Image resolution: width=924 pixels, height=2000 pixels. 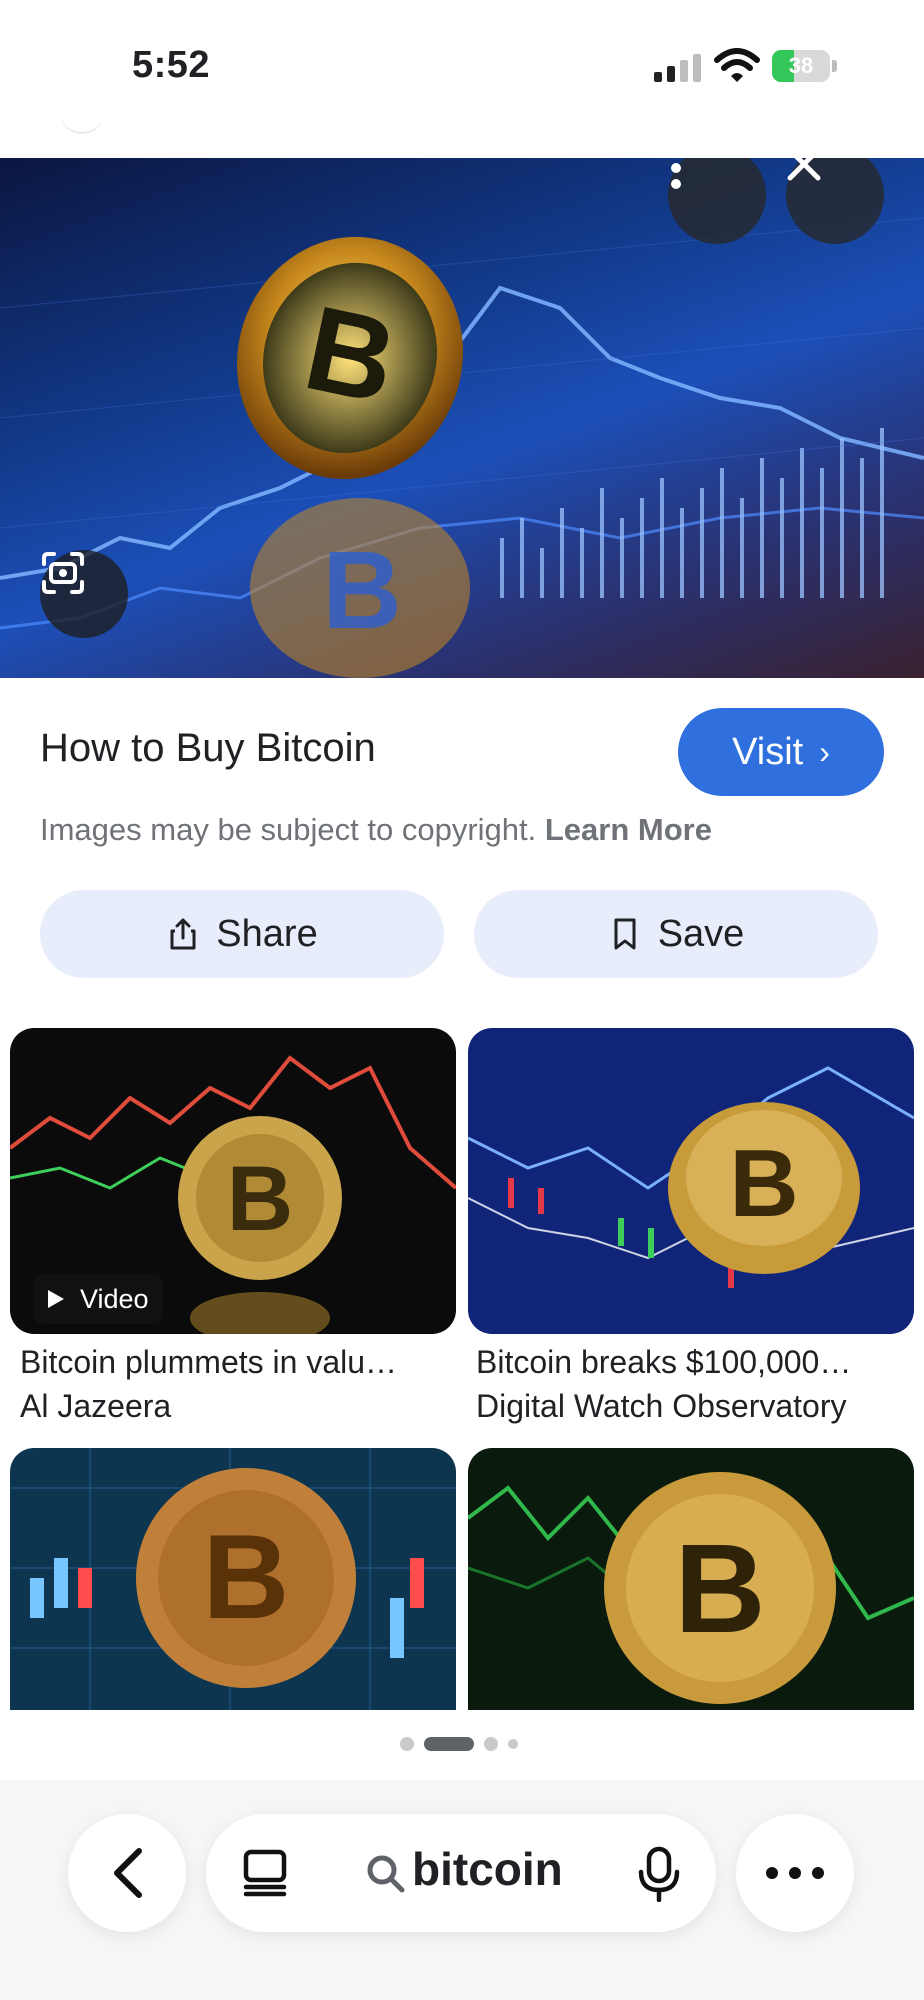 I want to click on cellular-signal-icon, so click(x=679, y=67).